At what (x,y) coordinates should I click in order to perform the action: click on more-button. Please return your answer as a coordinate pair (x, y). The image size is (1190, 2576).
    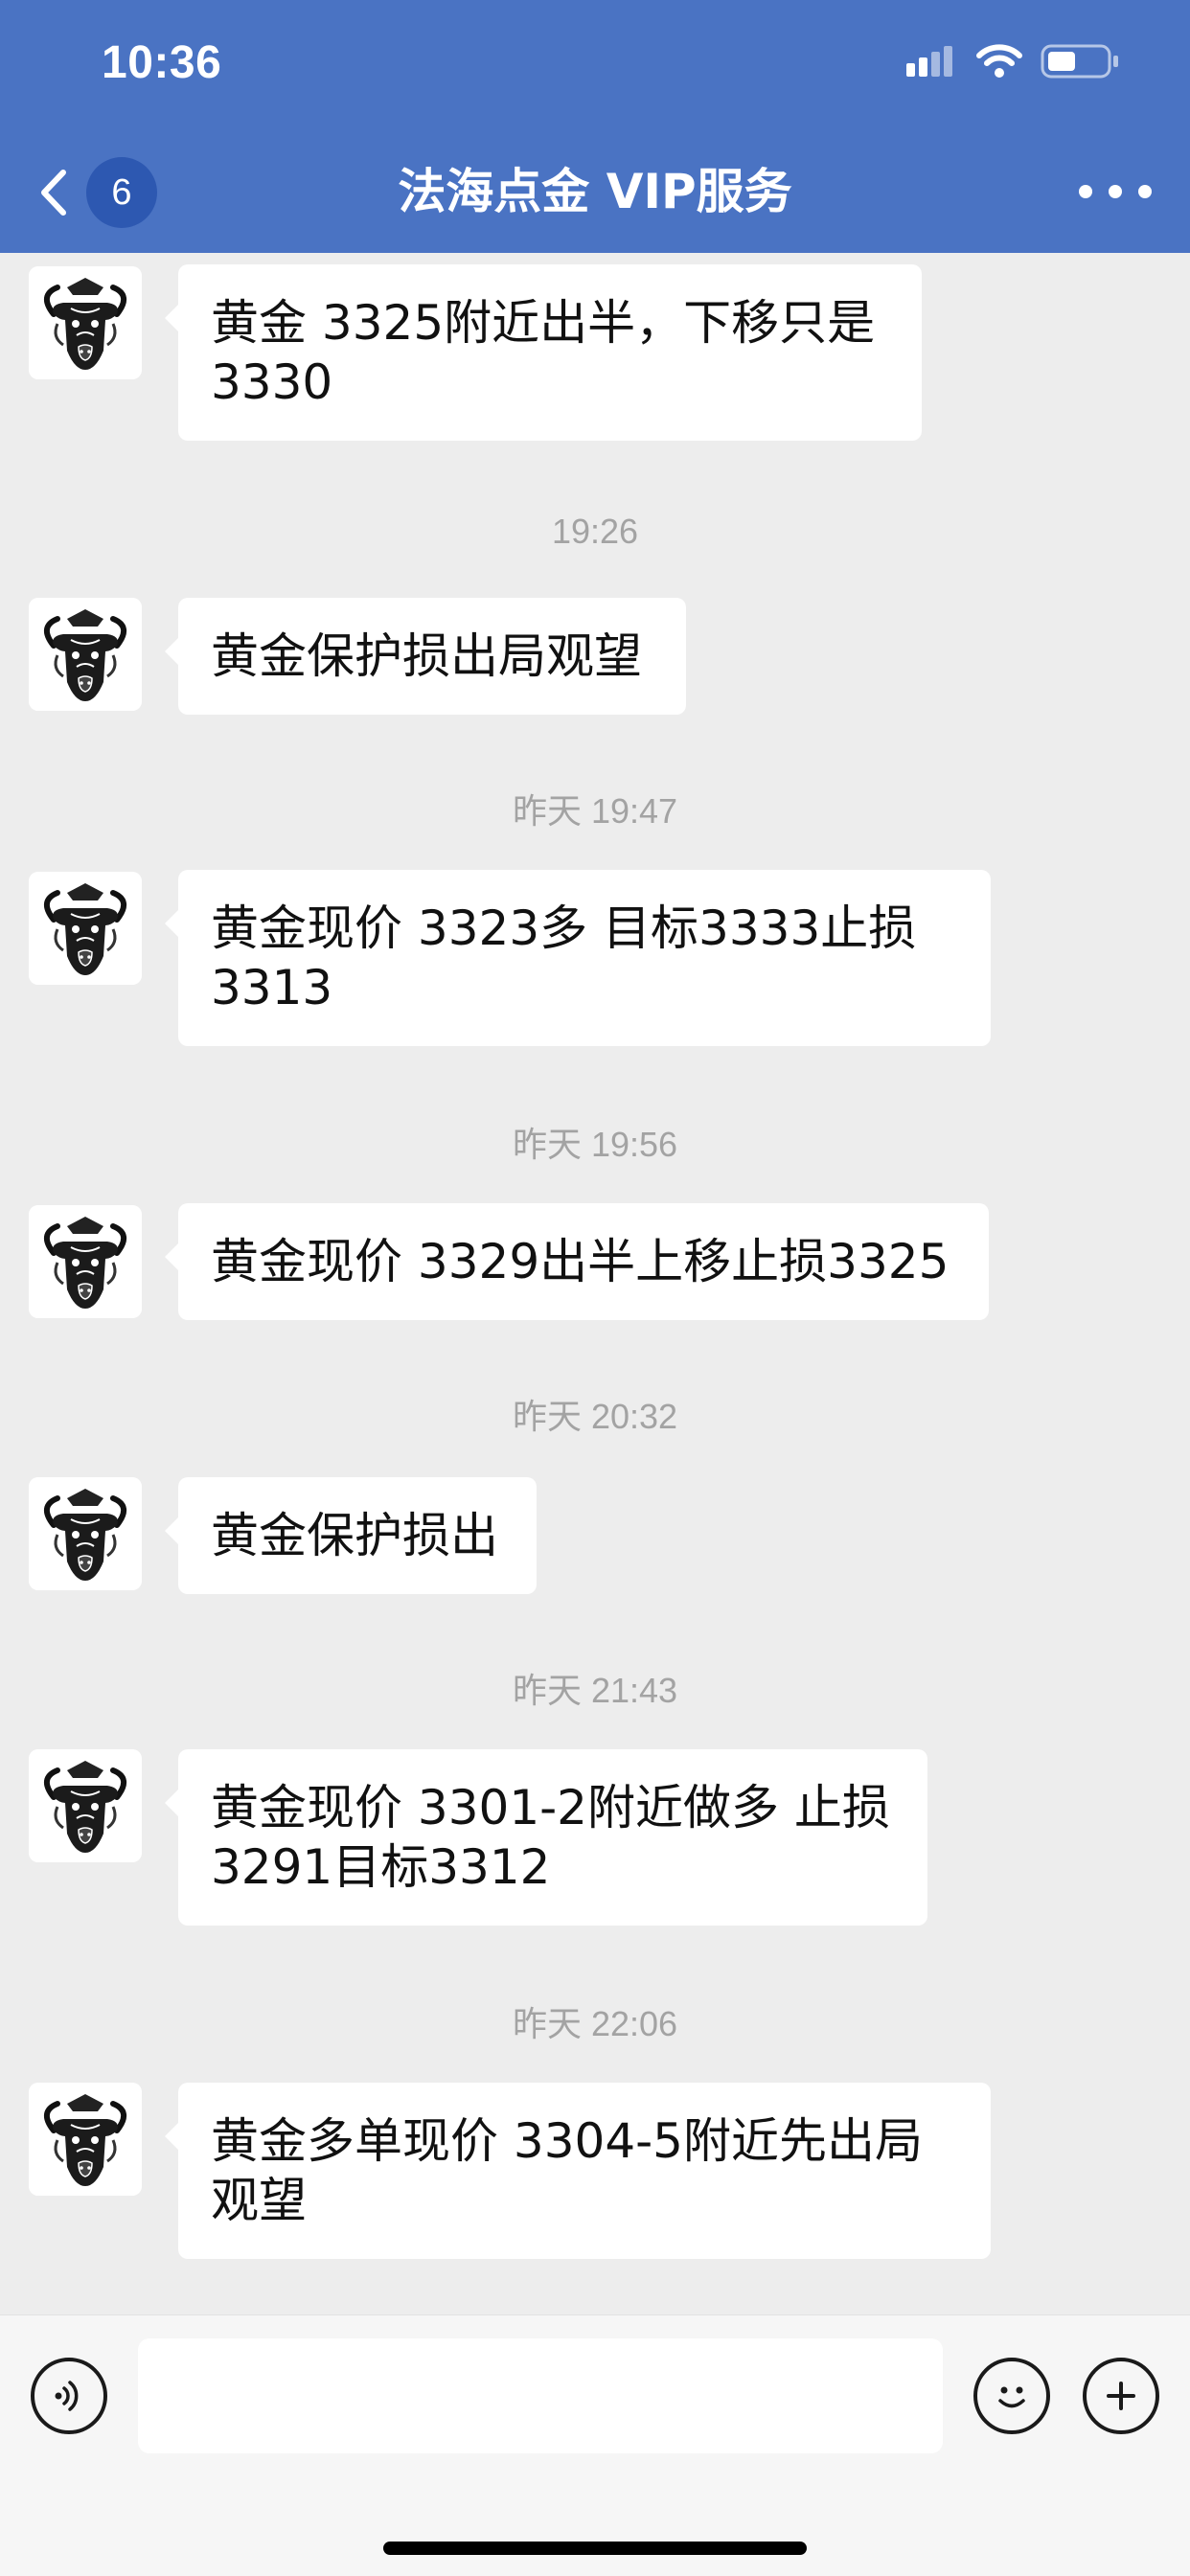
    Looking at the image, I should click on (1115, 192).